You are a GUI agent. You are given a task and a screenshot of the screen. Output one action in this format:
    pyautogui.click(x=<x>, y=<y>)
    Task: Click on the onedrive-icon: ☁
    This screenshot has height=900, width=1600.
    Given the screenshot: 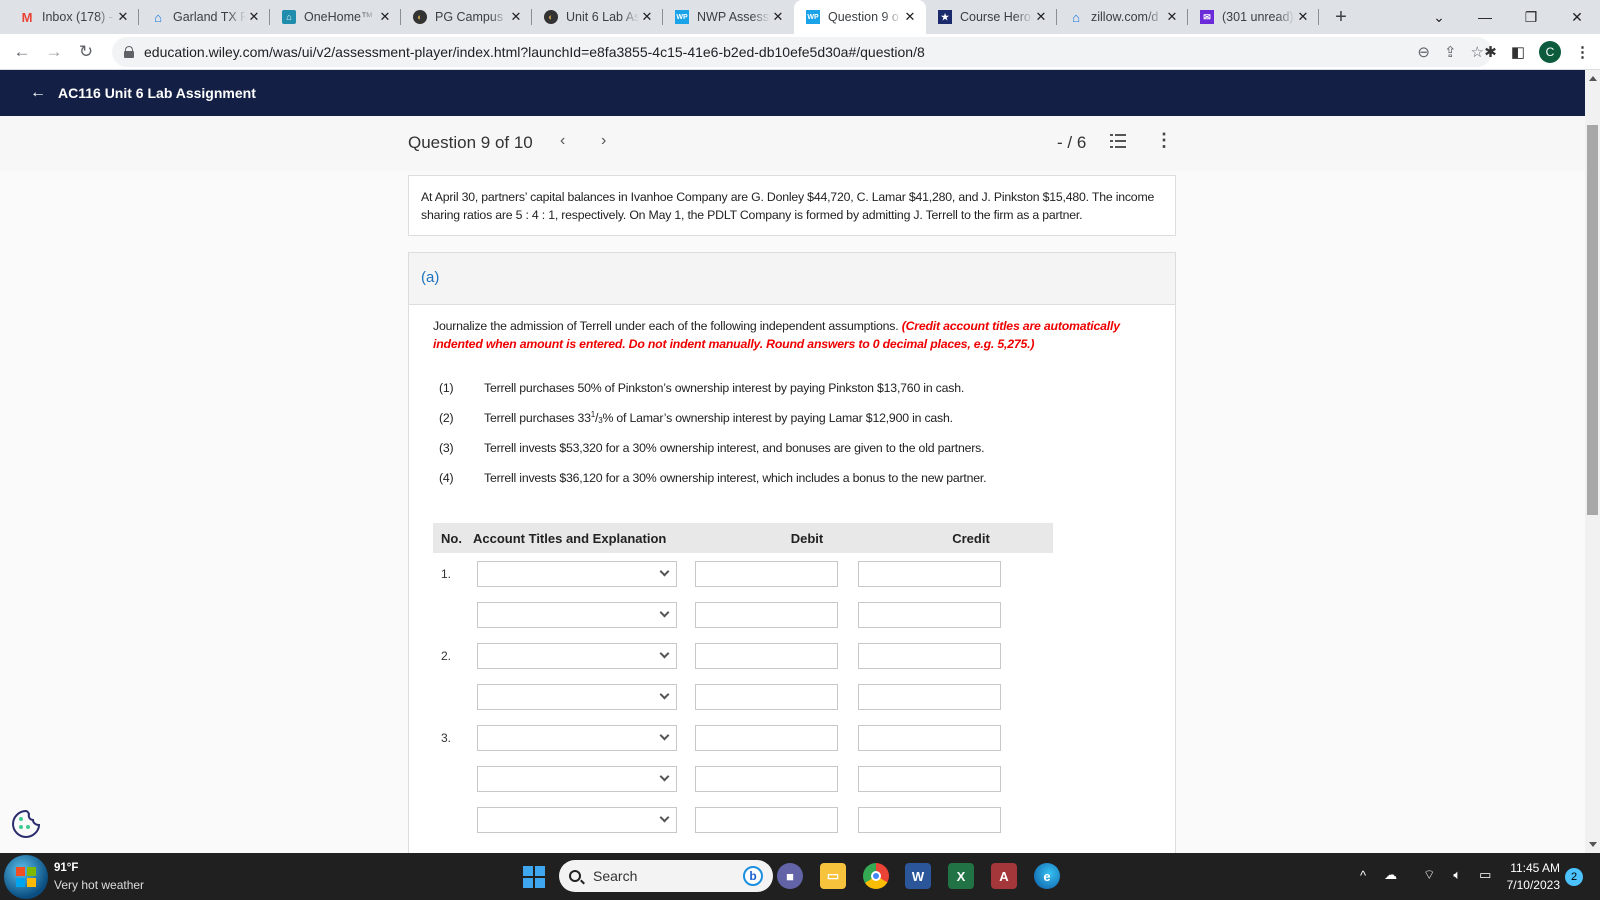 What is the action you would take?
    pyautogui.click(x=1390, y=875)
    